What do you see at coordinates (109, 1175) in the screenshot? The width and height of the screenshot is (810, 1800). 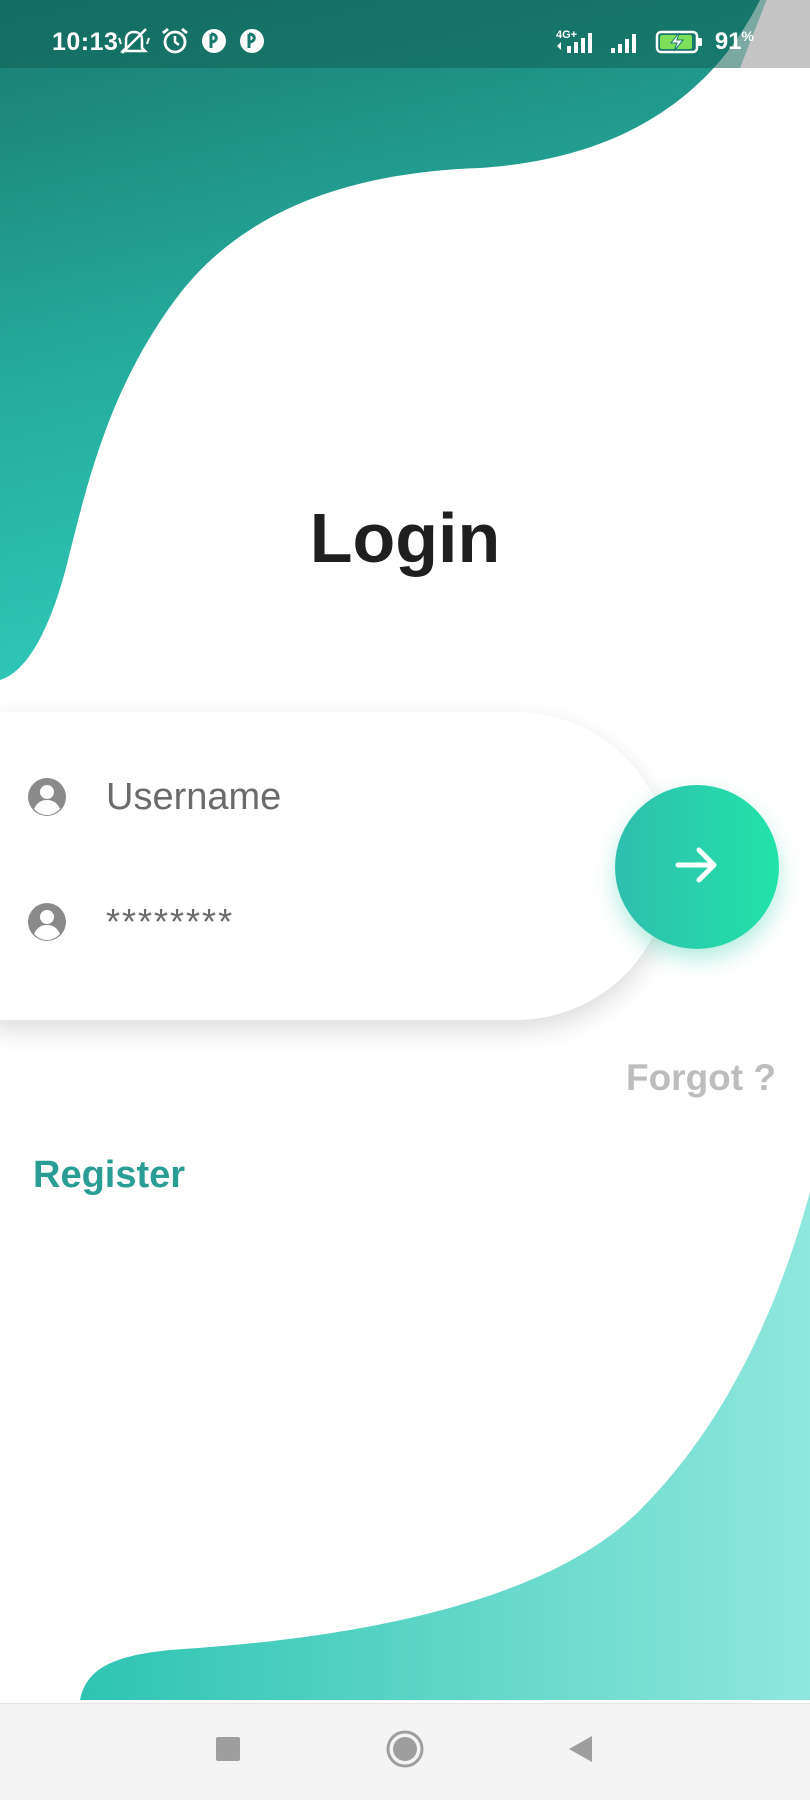 I see `register-link: Register` at bounding box center [109, 1175].